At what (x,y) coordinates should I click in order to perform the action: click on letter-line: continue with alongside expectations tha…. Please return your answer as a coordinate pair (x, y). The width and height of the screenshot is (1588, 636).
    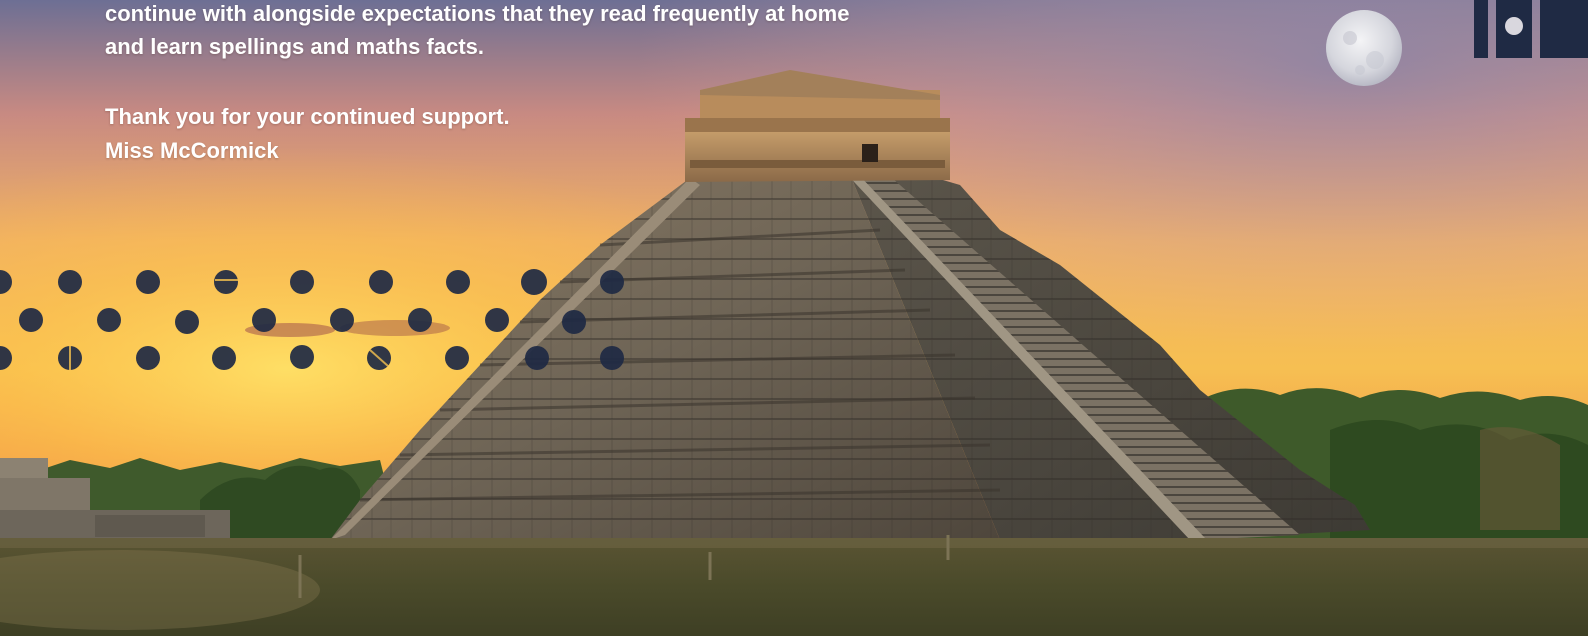
    Looking at the image, I should click on (477, 13).